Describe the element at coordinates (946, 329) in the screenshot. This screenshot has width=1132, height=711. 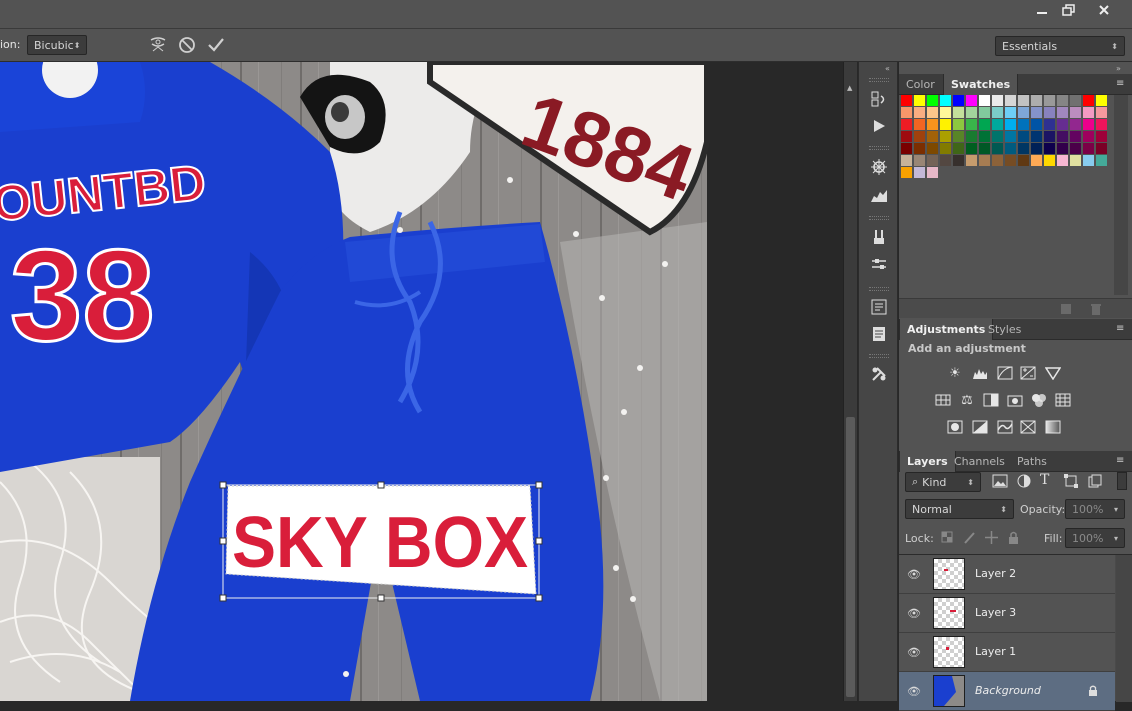
I see `tab-adjustments: Adjustments` at that location.